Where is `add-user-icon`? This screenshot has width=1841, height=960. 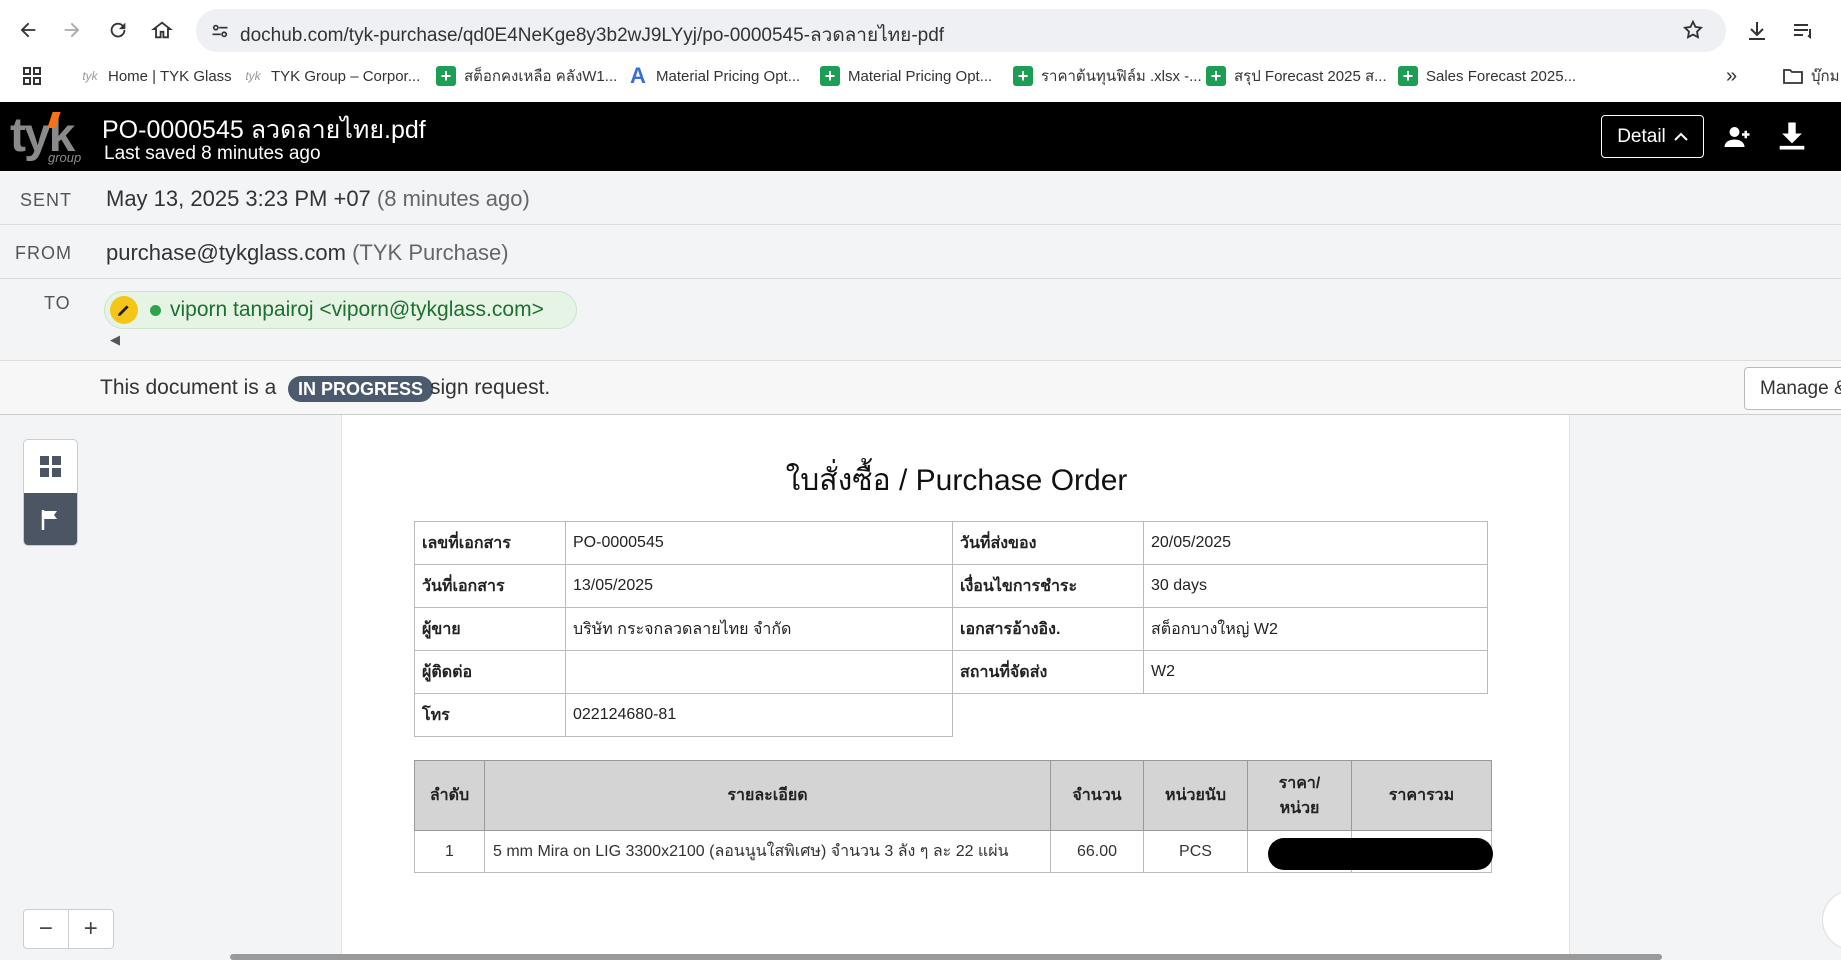
add-user-icon is located at coordinates (1737, 137).